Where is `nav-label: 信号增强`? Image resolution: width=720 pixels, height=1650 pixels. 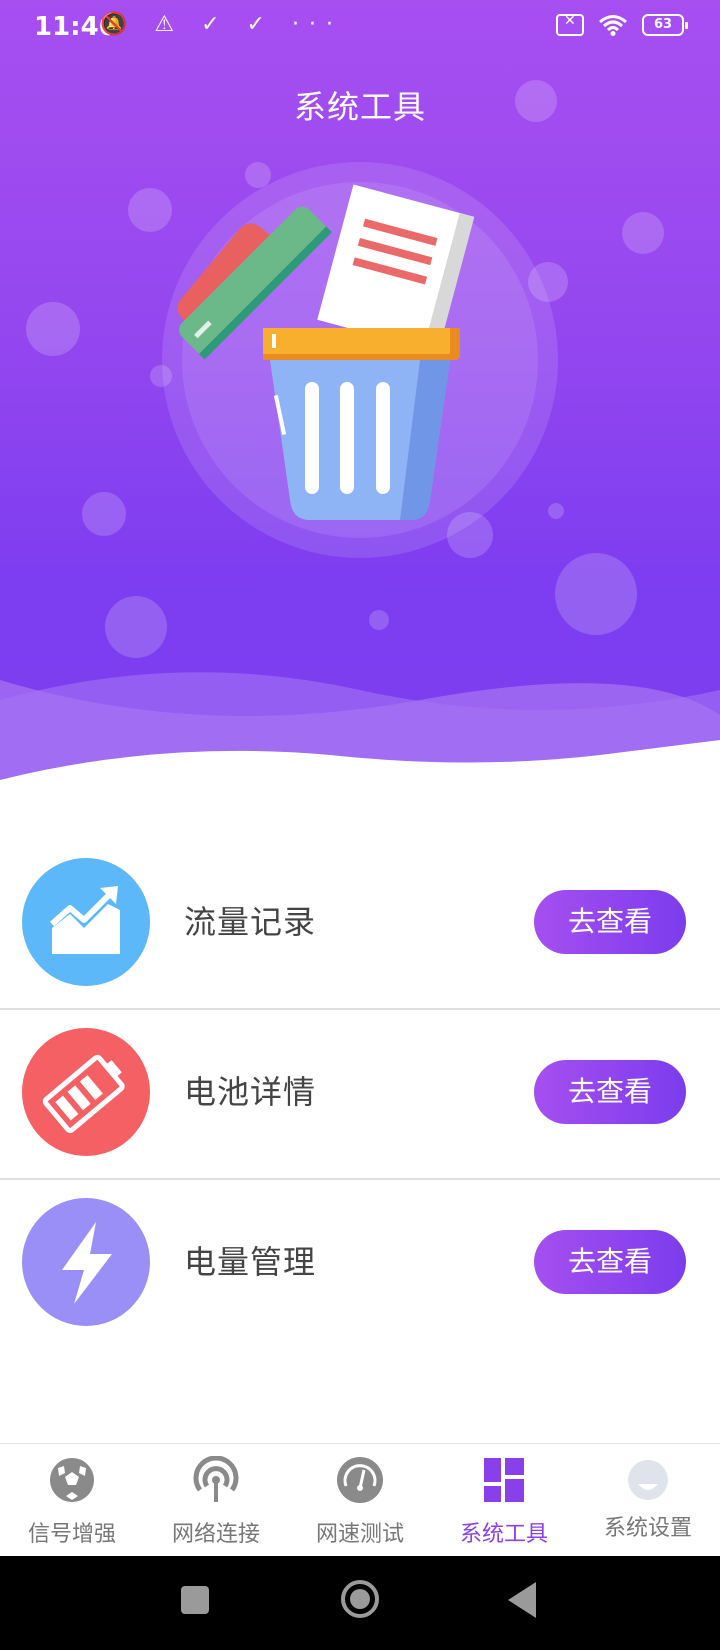 nav-label: 信号增强 is located at coordinates (71, 1534).